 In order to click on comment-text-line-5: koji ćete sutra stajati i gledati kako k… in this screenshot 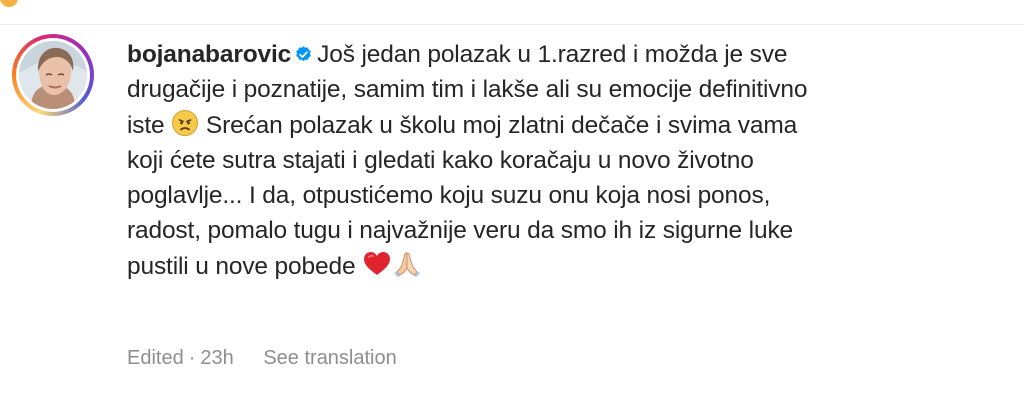, I will do `click(440, 160)`.